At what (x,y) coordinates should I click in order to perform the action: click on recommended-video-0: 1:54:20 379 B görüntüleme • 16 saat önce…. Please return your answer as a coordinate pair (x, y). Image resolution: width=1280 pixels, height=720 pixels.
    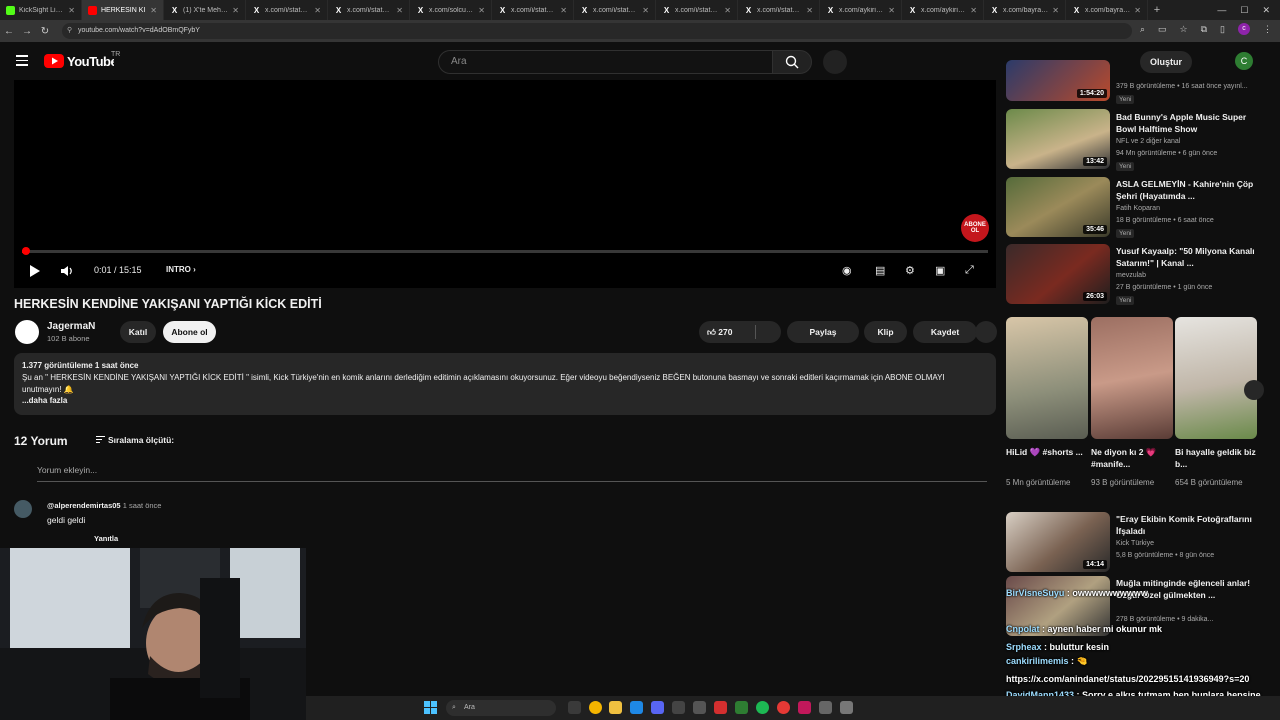
    Looking at the image, I should click on (1131, 85).